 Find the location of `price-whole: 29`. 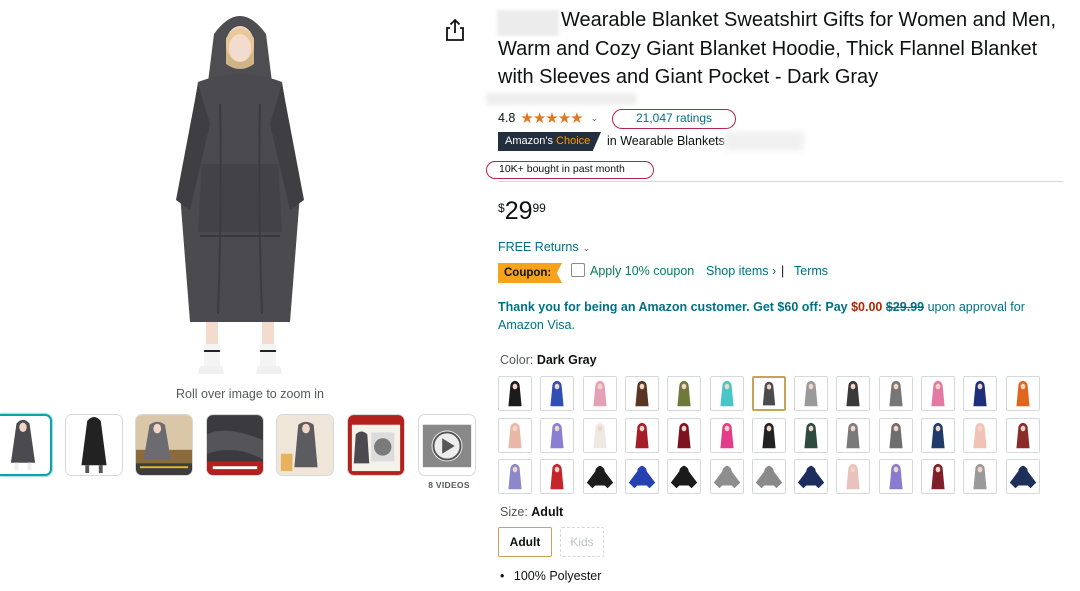

price-whole: 29 is located at coordinates (518, 211).